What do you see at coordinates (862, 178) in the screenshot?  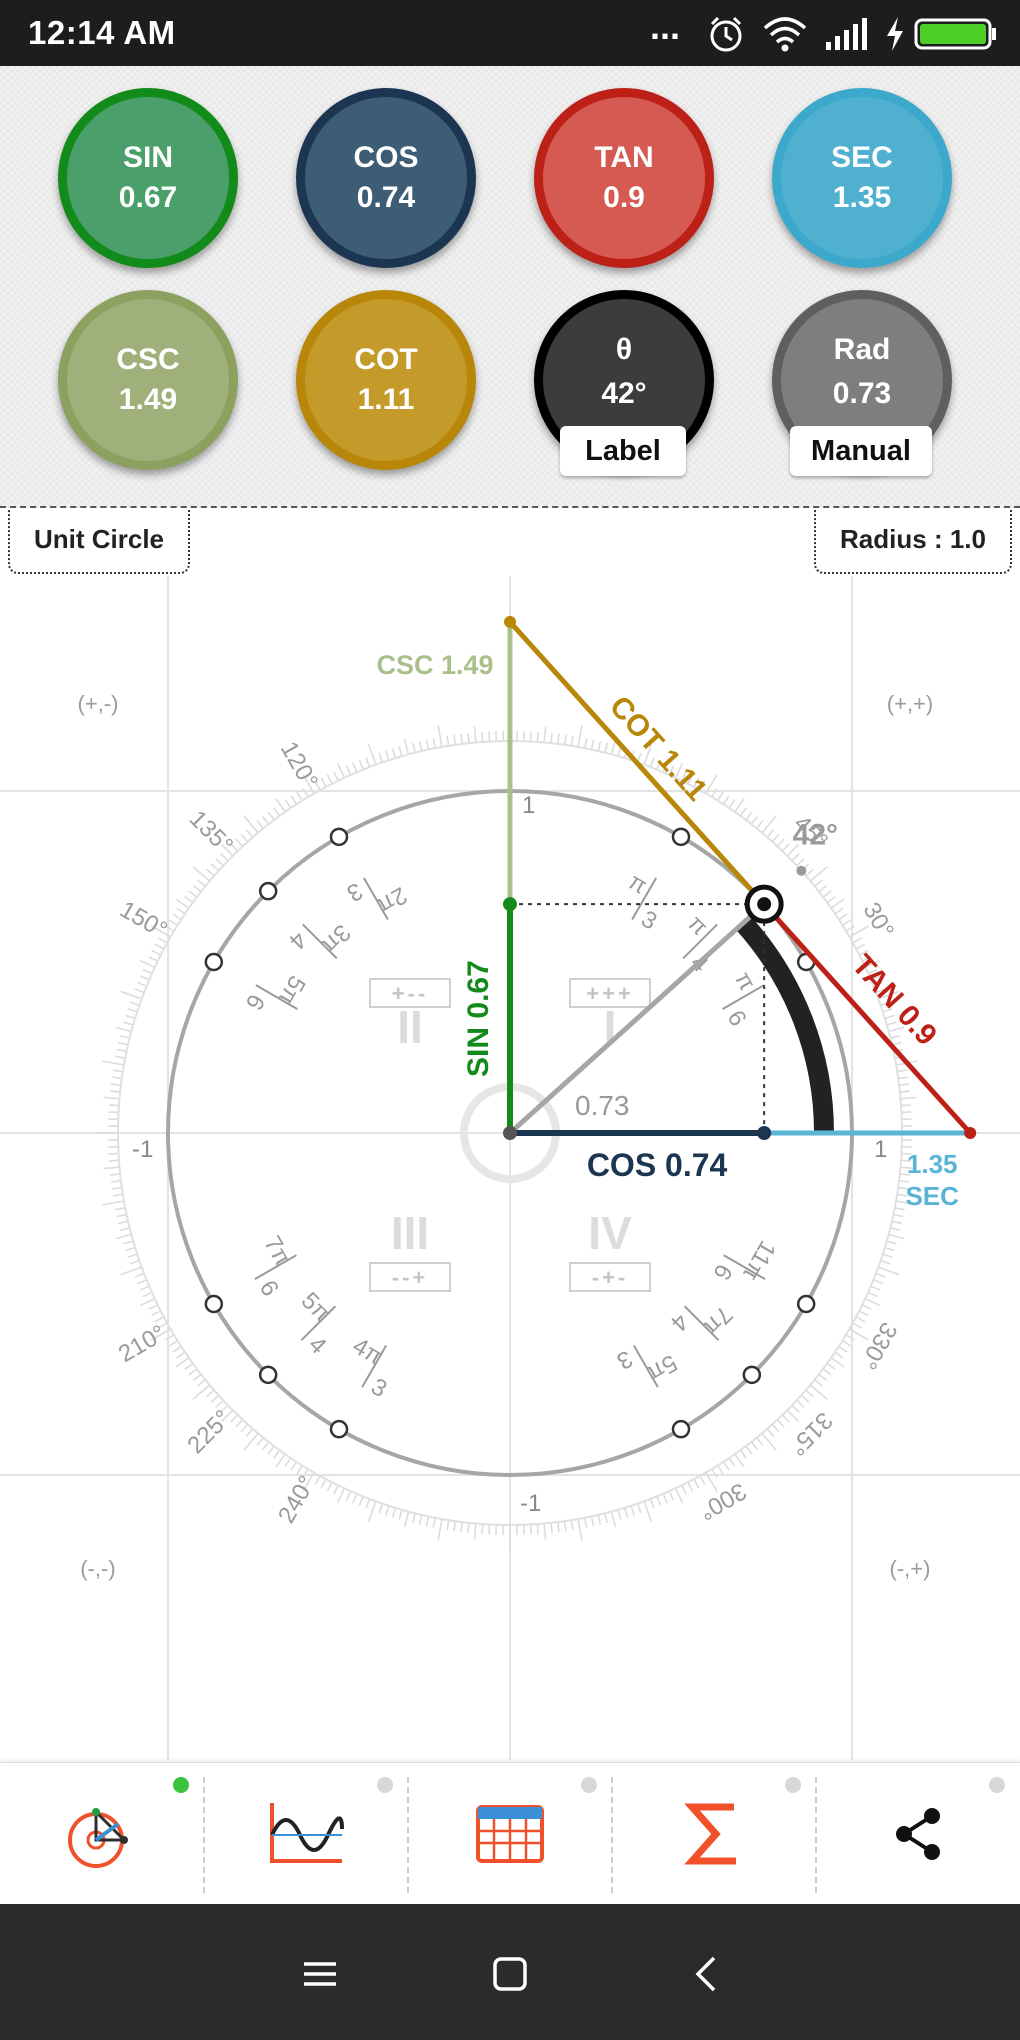 I see `sec-button: SEC 1.35` at bounding box center [862, 178].